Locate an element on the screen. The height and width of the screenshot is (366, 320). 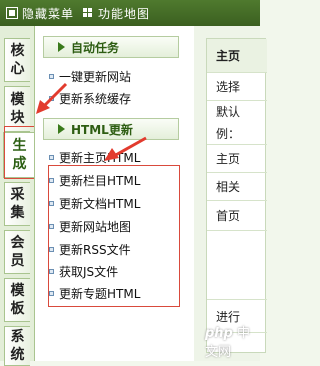
tab-core-char2: 心 is located at coordinates (17, 69).